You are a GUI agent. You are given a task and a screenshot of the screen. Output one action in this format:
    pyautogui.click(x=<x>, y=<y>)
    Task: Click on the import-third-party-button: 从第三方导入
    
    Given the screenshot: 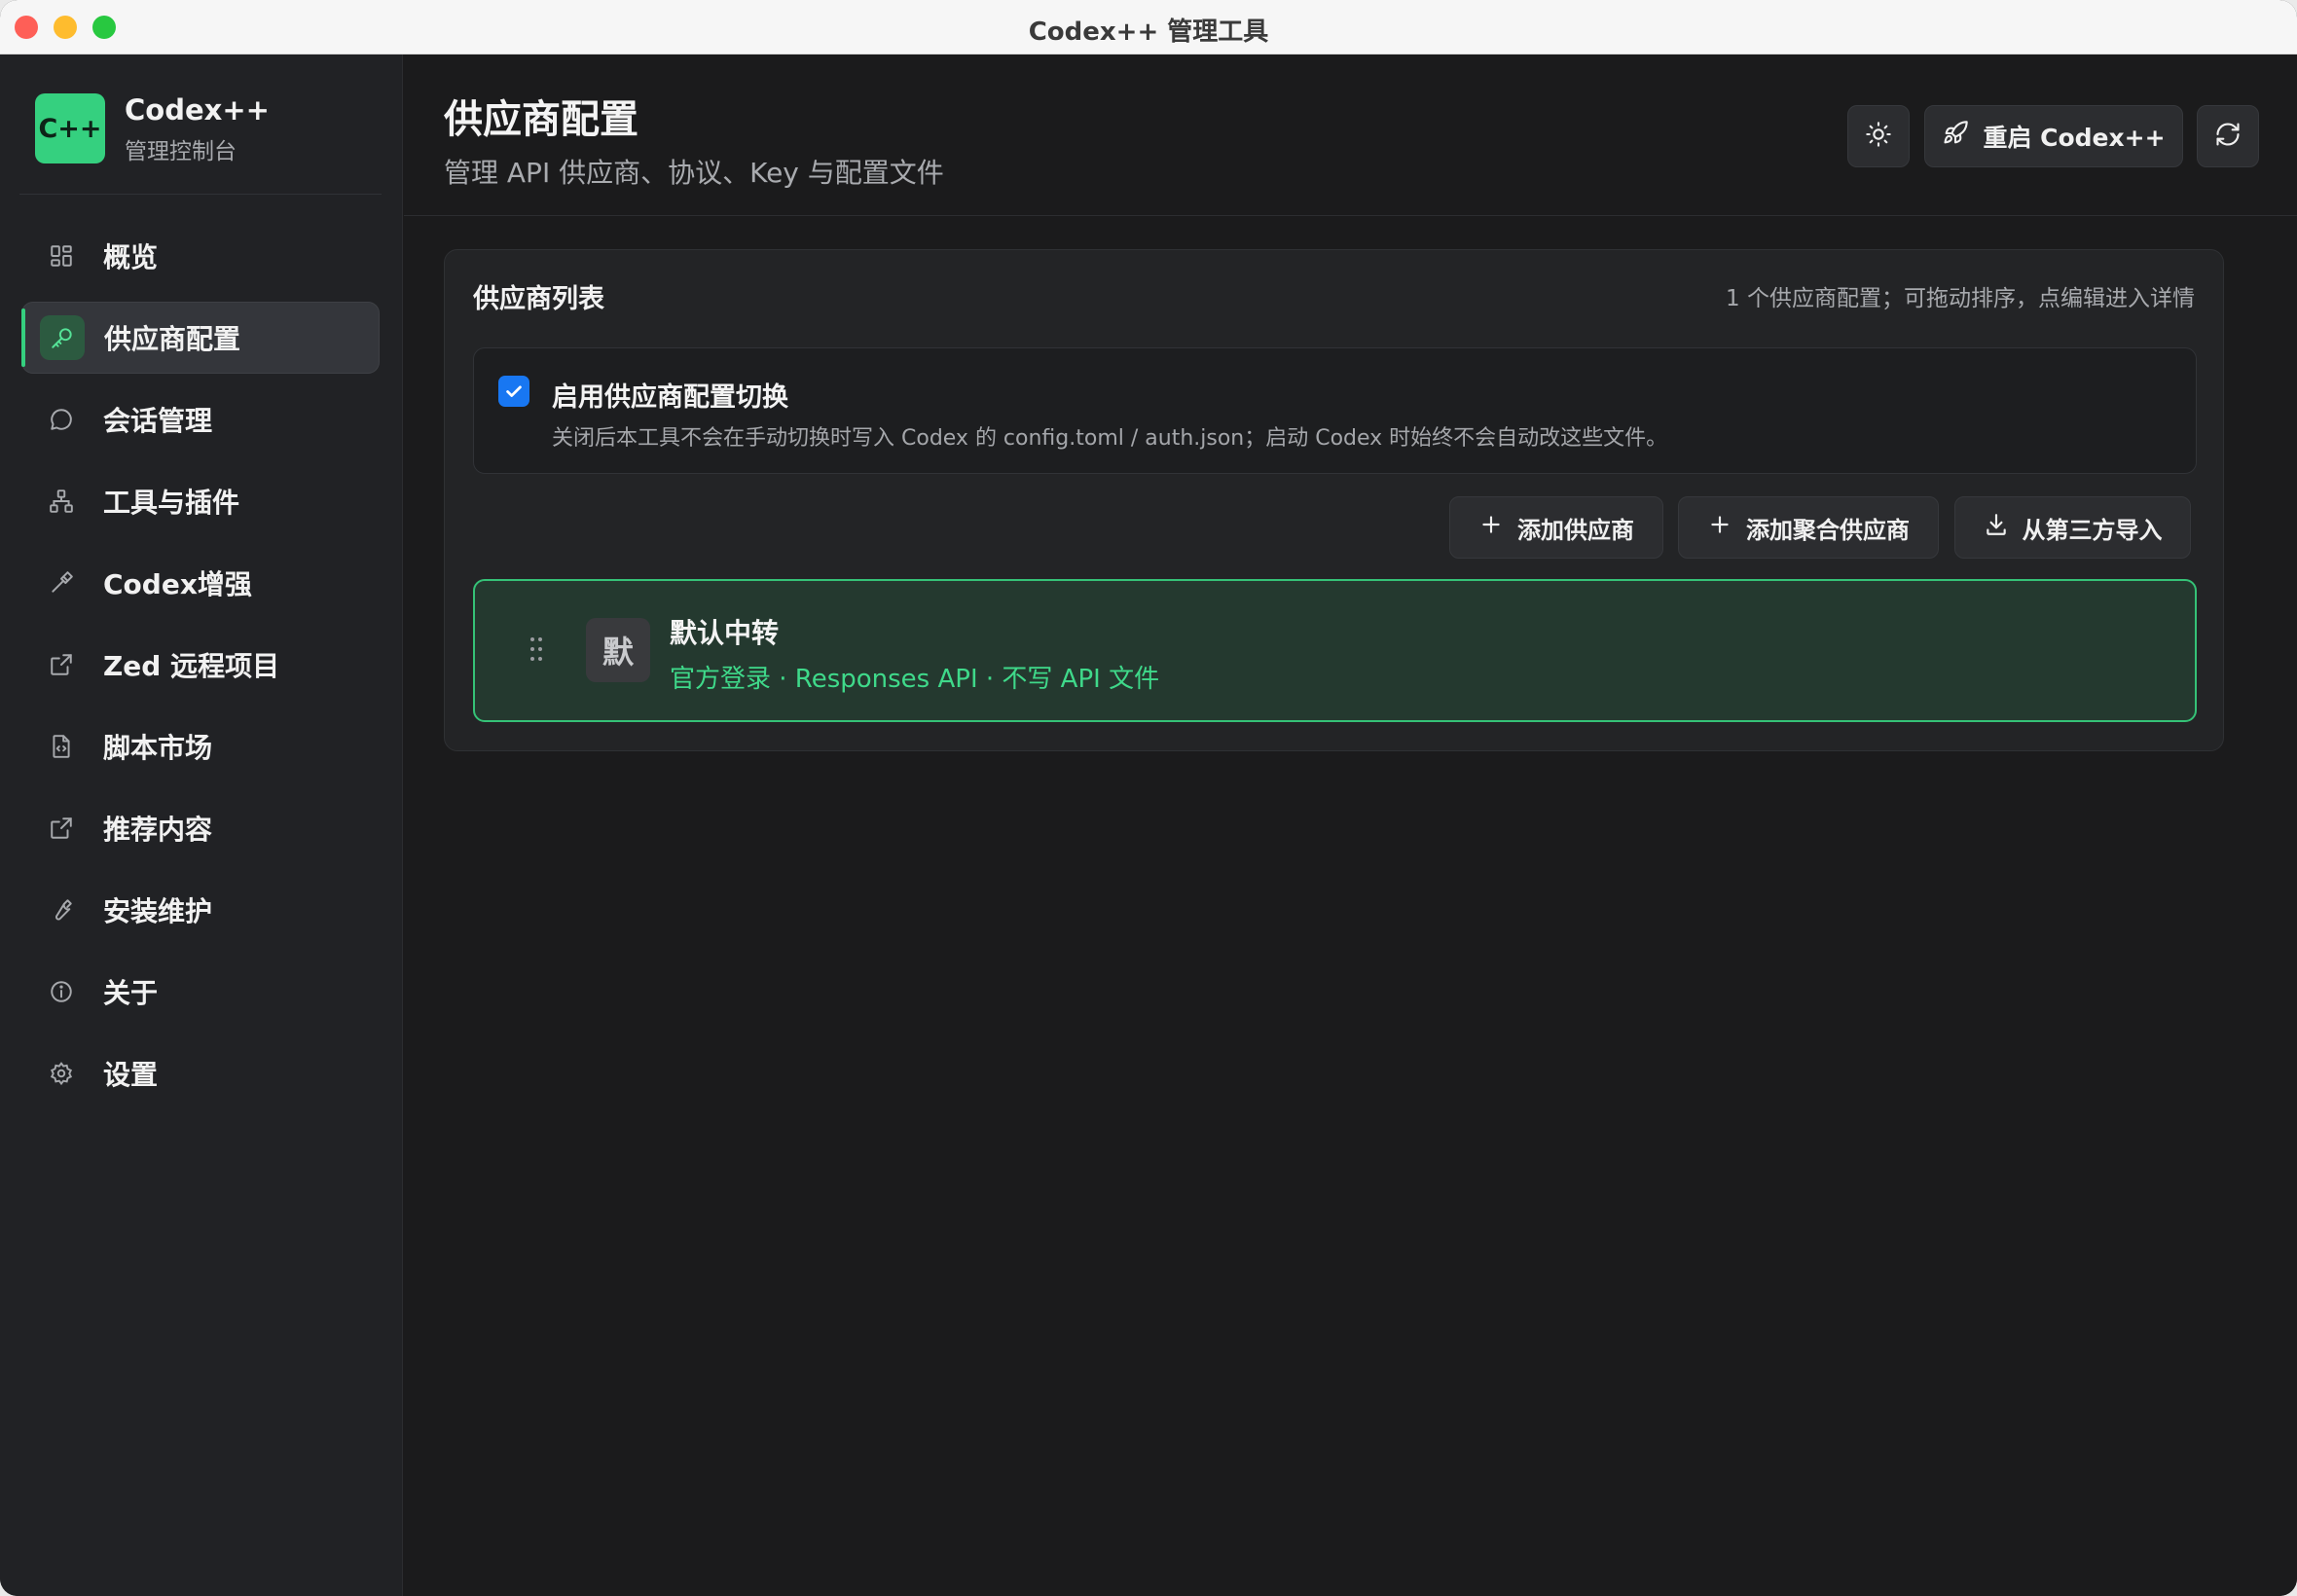 What is the action you would take?
    pyautogui.click(x=2072, y=527)
    